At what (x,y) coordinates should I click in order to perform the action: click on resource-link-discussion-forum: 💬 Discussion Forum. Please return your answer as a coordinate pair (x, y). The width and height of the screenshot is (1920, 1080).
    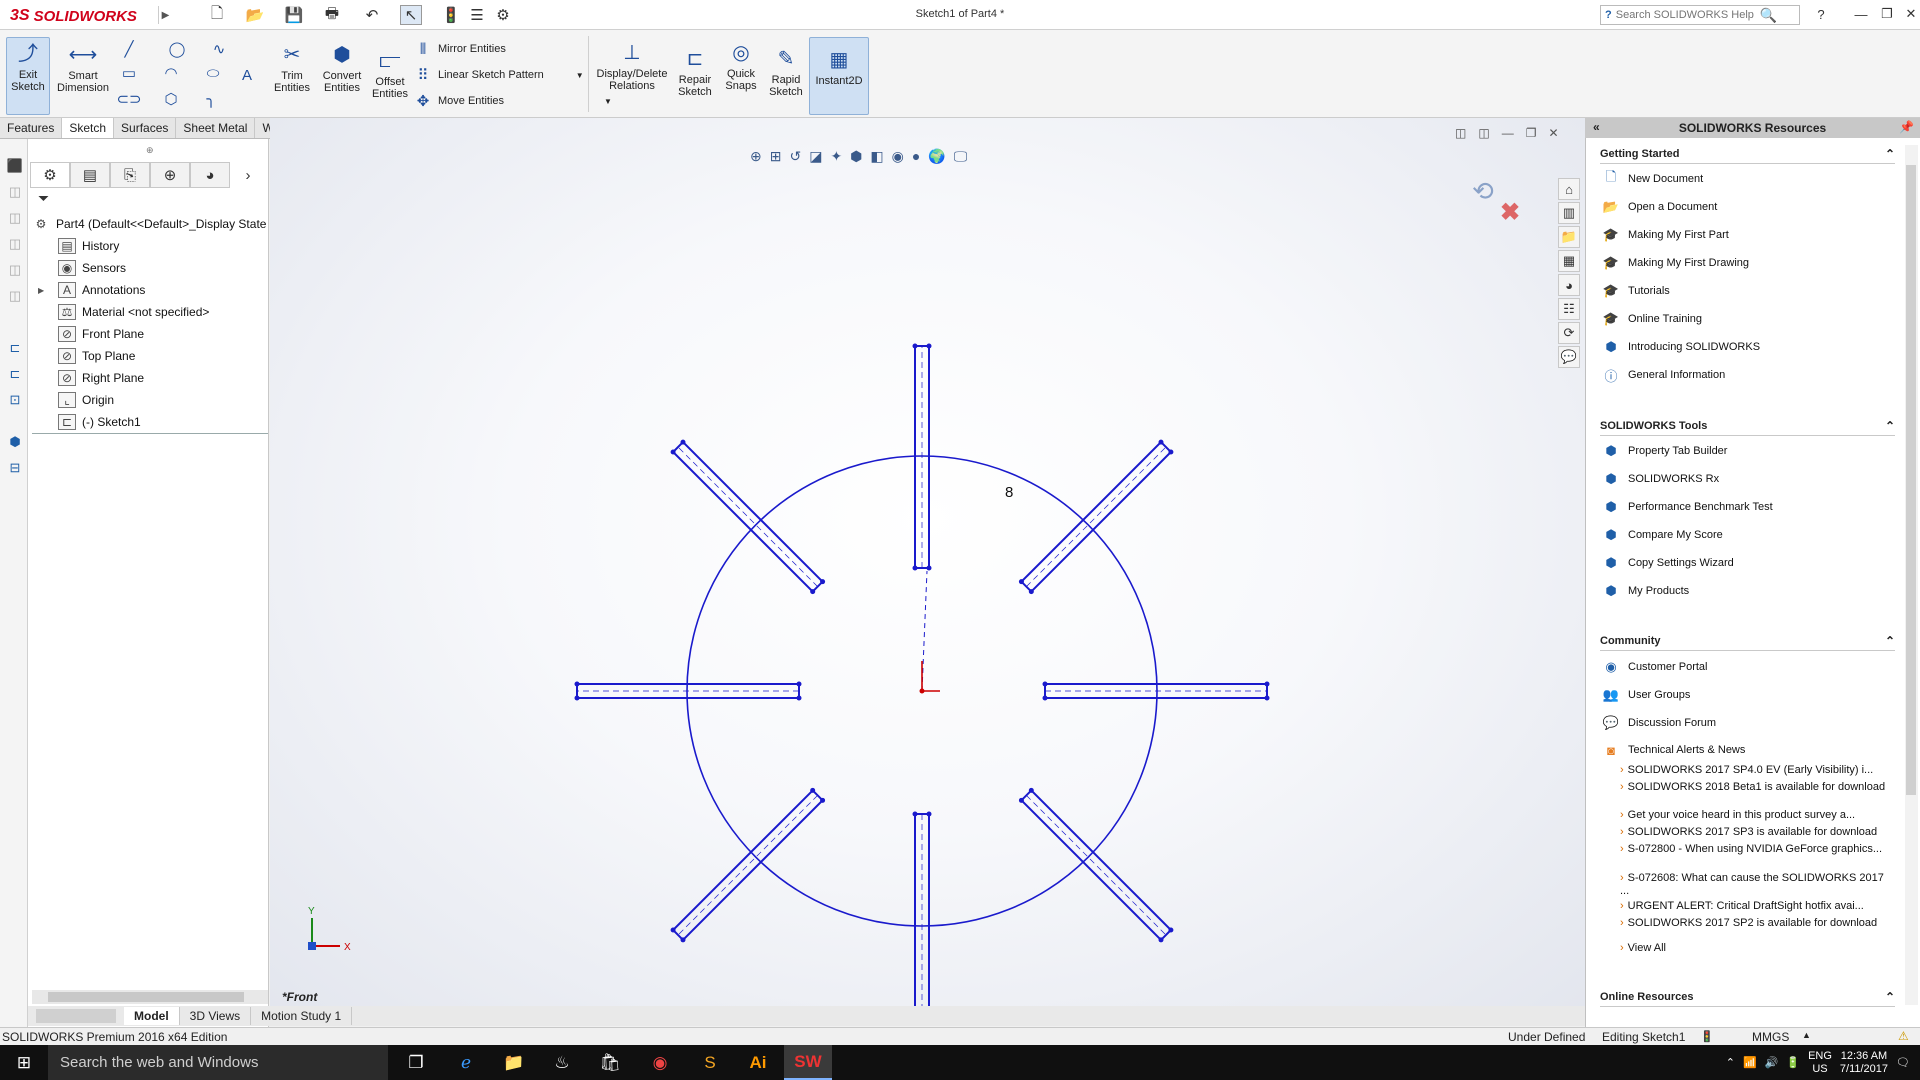
    Looking at the image, I should click on (1659, 723).